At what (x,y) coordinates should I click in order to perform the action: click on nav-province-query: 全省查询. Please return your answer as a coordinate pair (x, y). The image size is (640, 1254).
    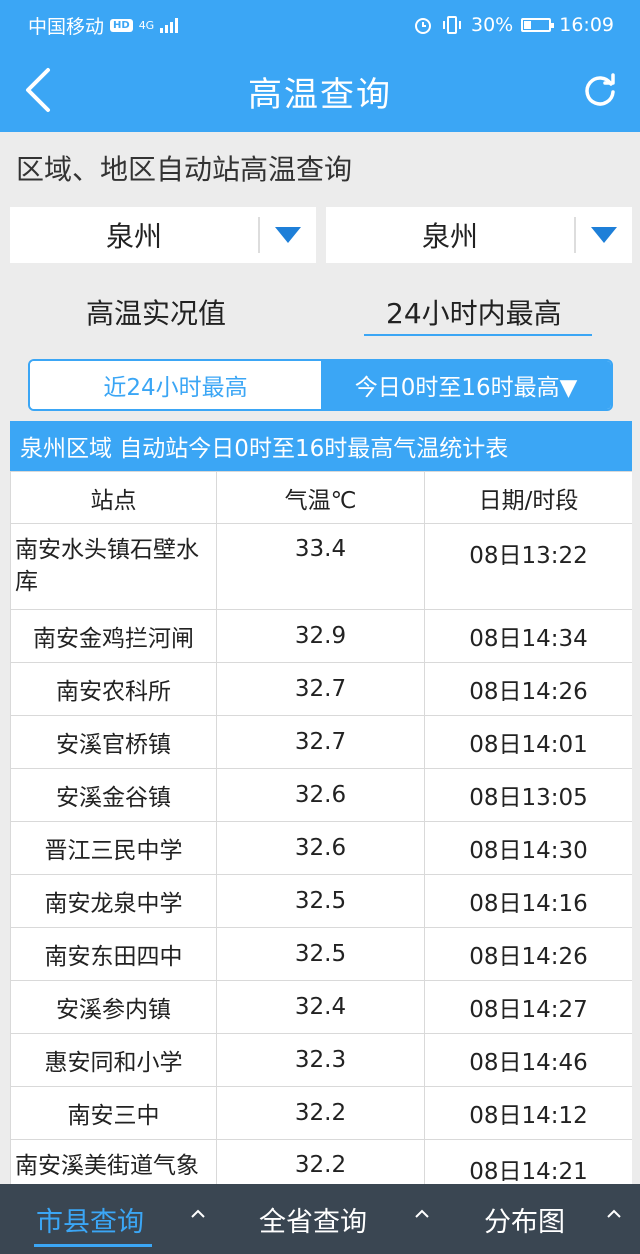
    Looking at the image, I should click on (313, 1219).